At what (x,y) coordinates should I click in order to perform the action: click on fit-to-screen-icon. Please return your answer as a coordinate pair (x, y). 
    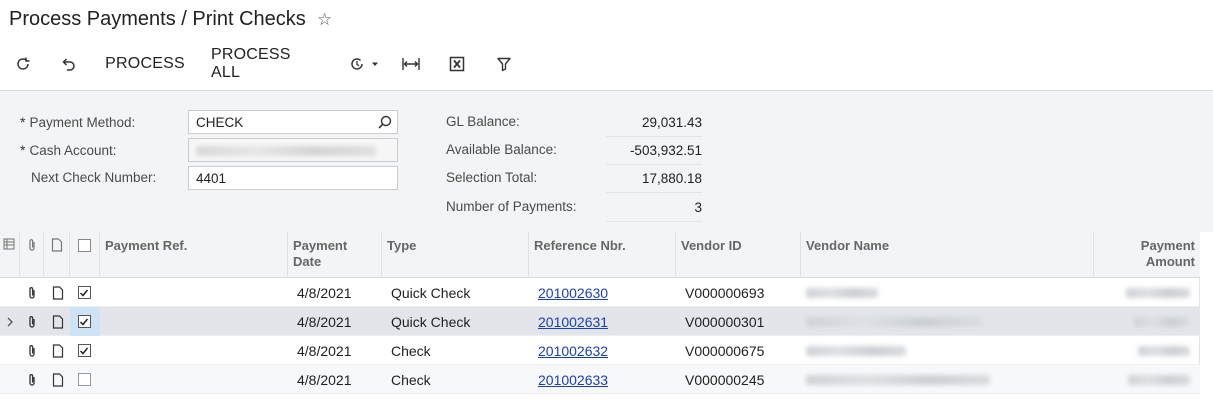
    Looking at the image, I should click on (411, 64).